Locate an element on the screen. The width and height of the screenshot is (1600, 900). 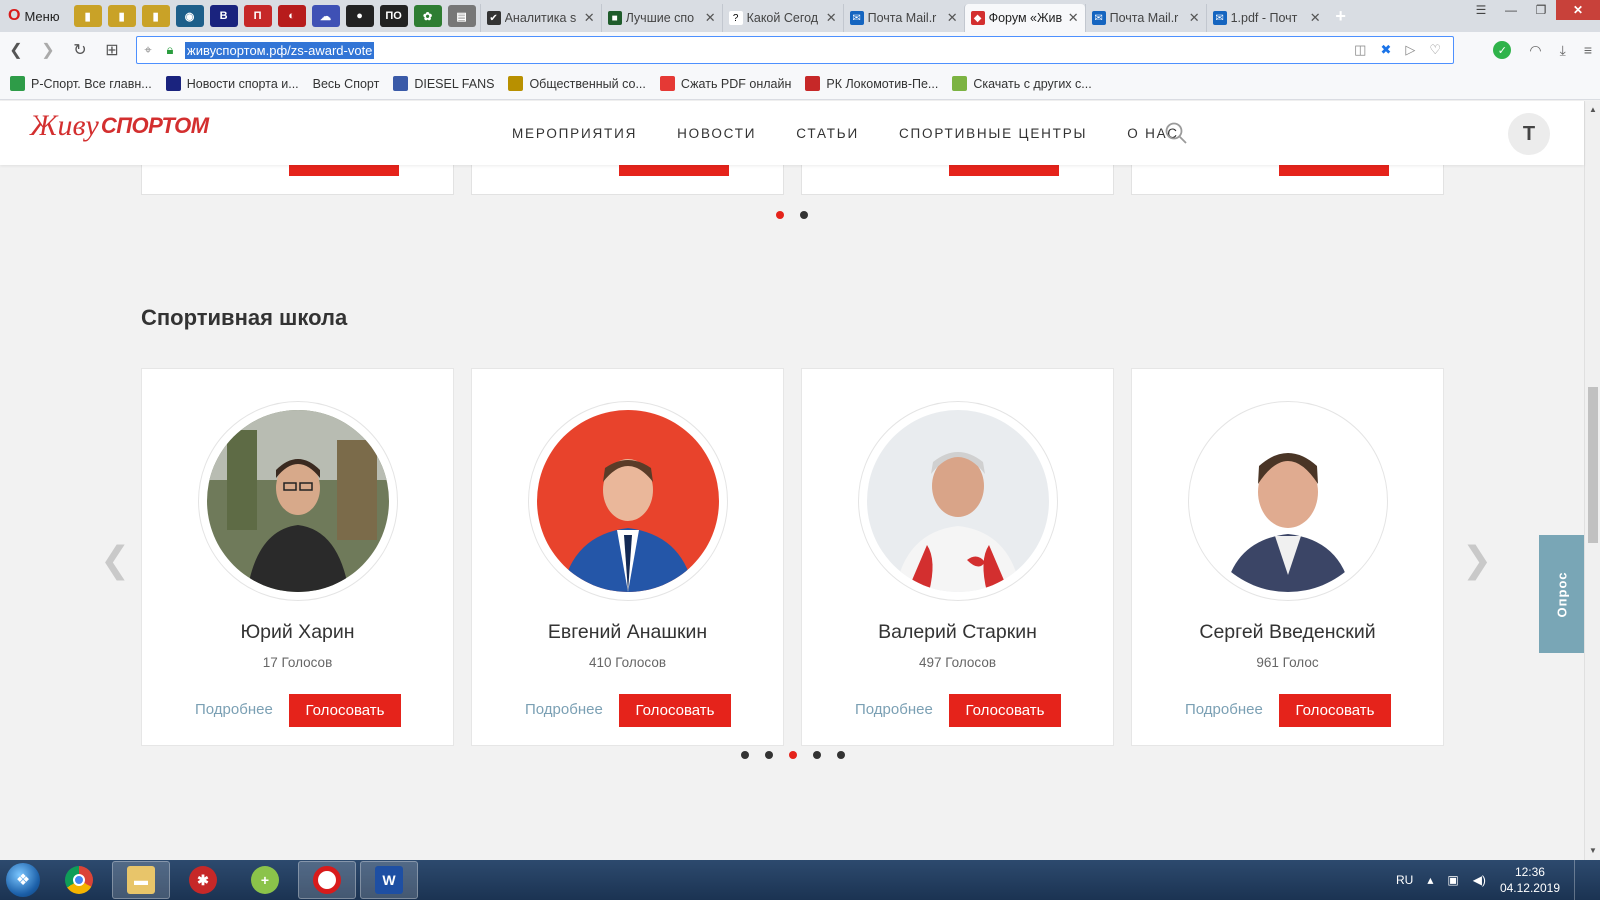
opera-menu-button: O Меню is located at coordinates (34, 16).